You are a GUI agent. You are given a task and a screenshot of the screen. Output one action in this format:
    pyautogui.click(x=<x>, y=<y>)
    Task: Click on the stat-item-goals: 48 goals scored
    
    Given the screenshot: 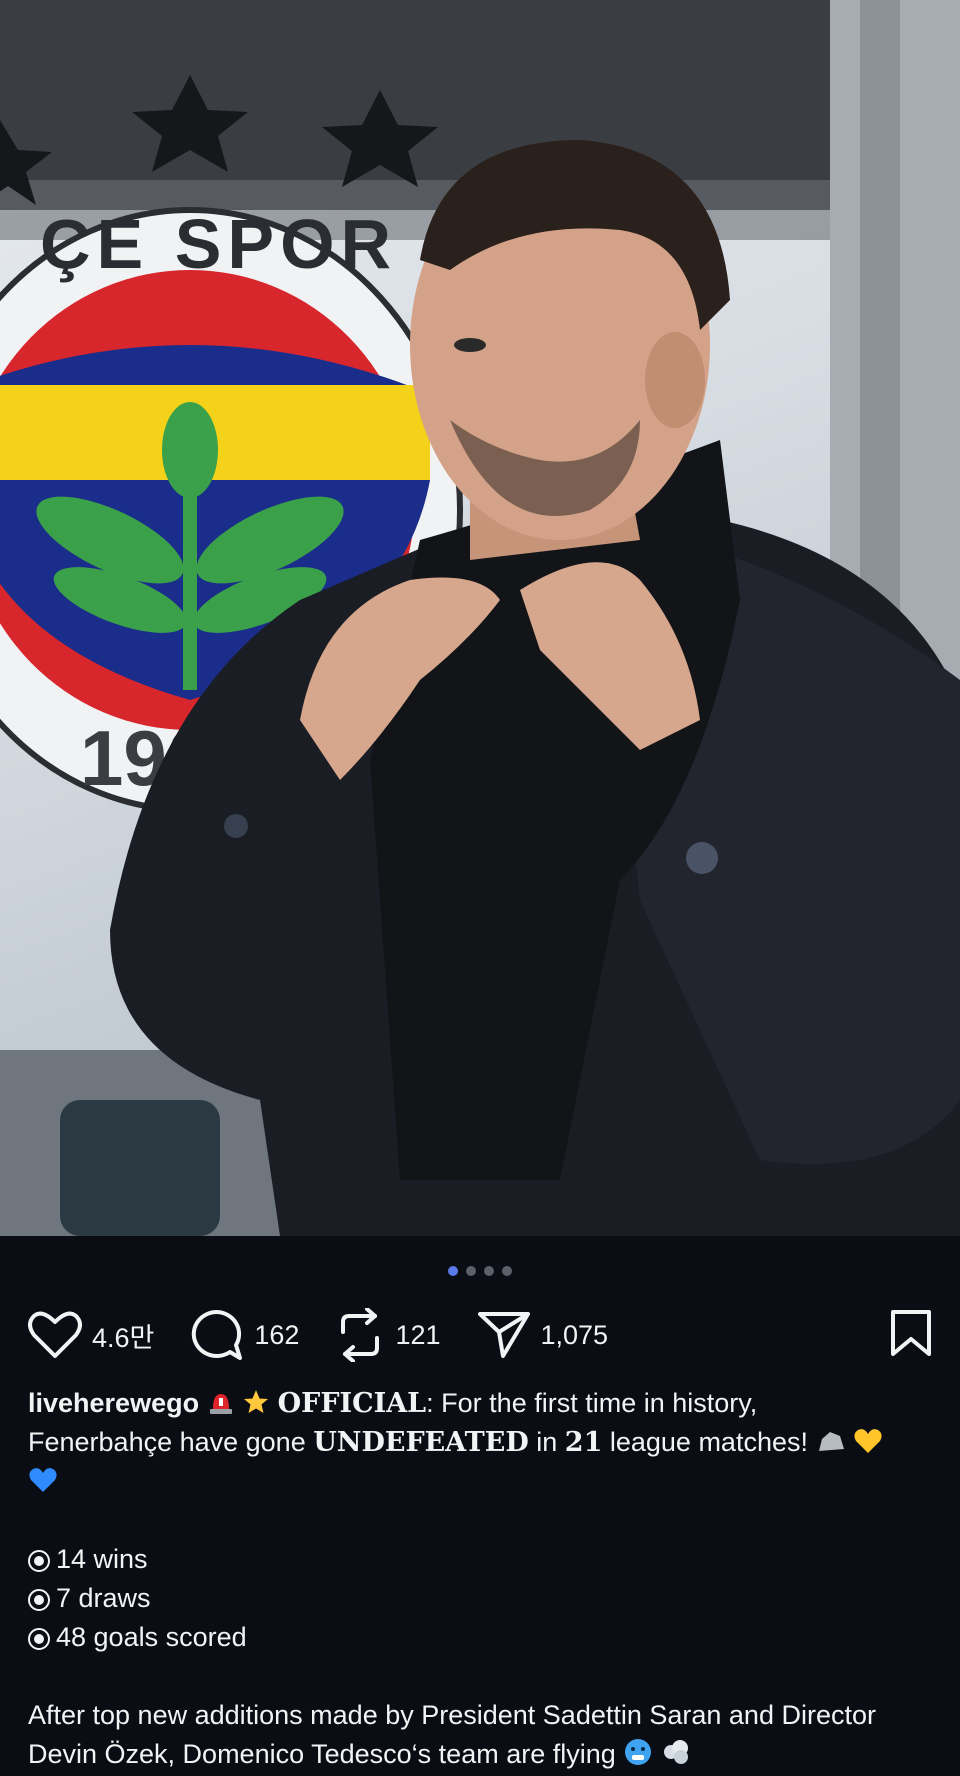 What is the action you would take?
    pyautogui.click(x=480, y=1637)
    